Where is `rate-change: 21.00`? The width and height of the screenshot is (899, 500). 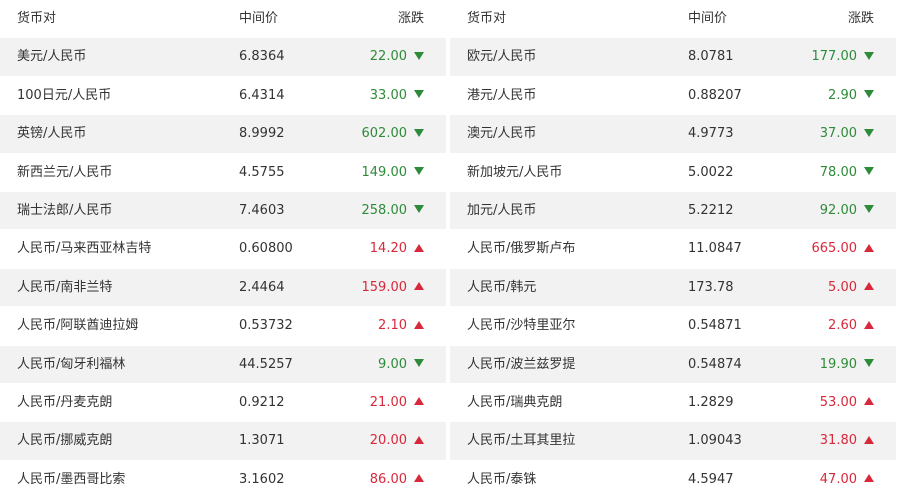 rate-change: 21.00 is located at coordinates (397, 402).